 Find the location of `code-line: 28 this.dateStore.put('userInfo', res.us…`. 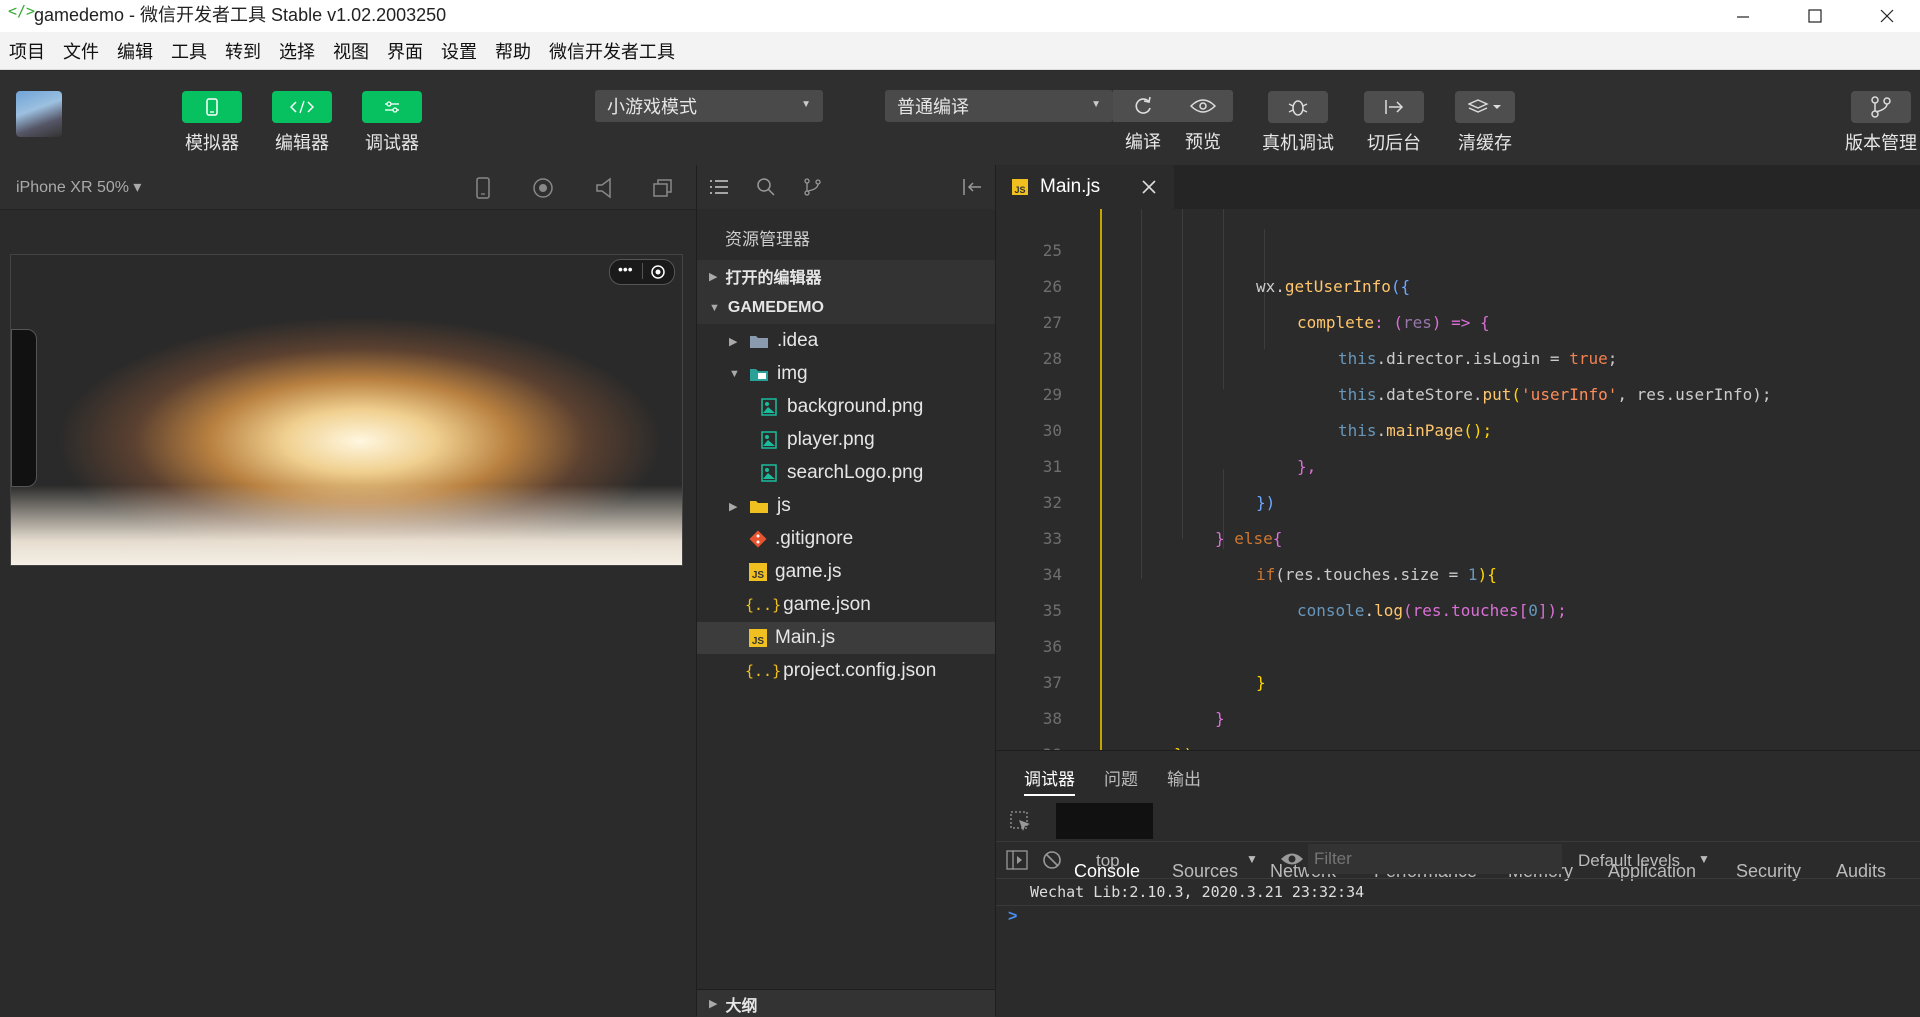

code-line: 28 this.dateStore.put('userInfo', res.us… is located at coordinates (1458, 354).